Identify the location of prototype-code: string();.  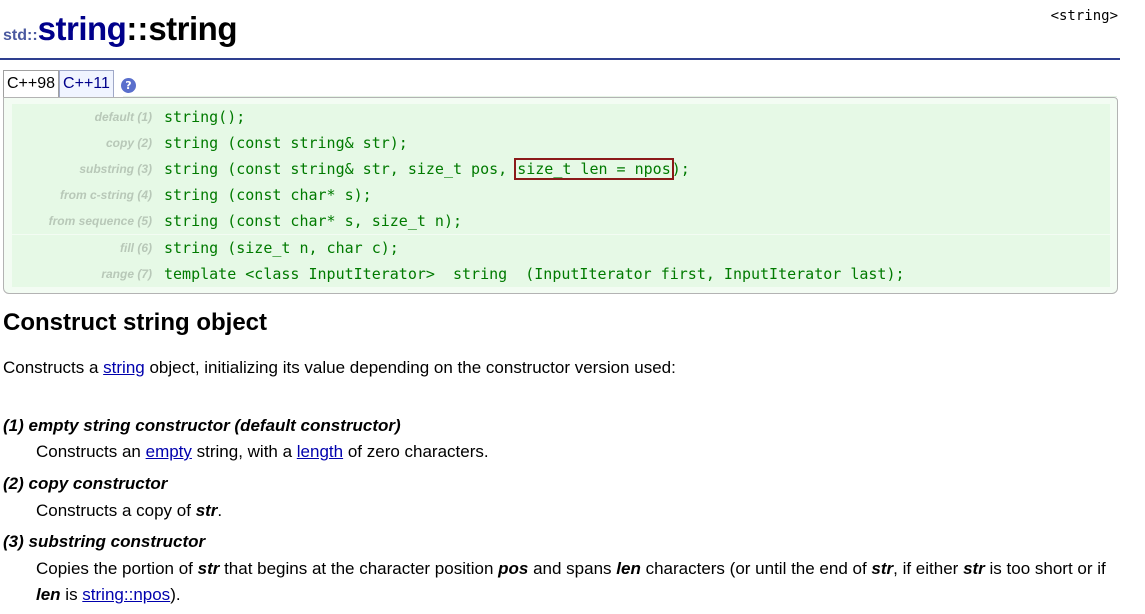
(205, 117).